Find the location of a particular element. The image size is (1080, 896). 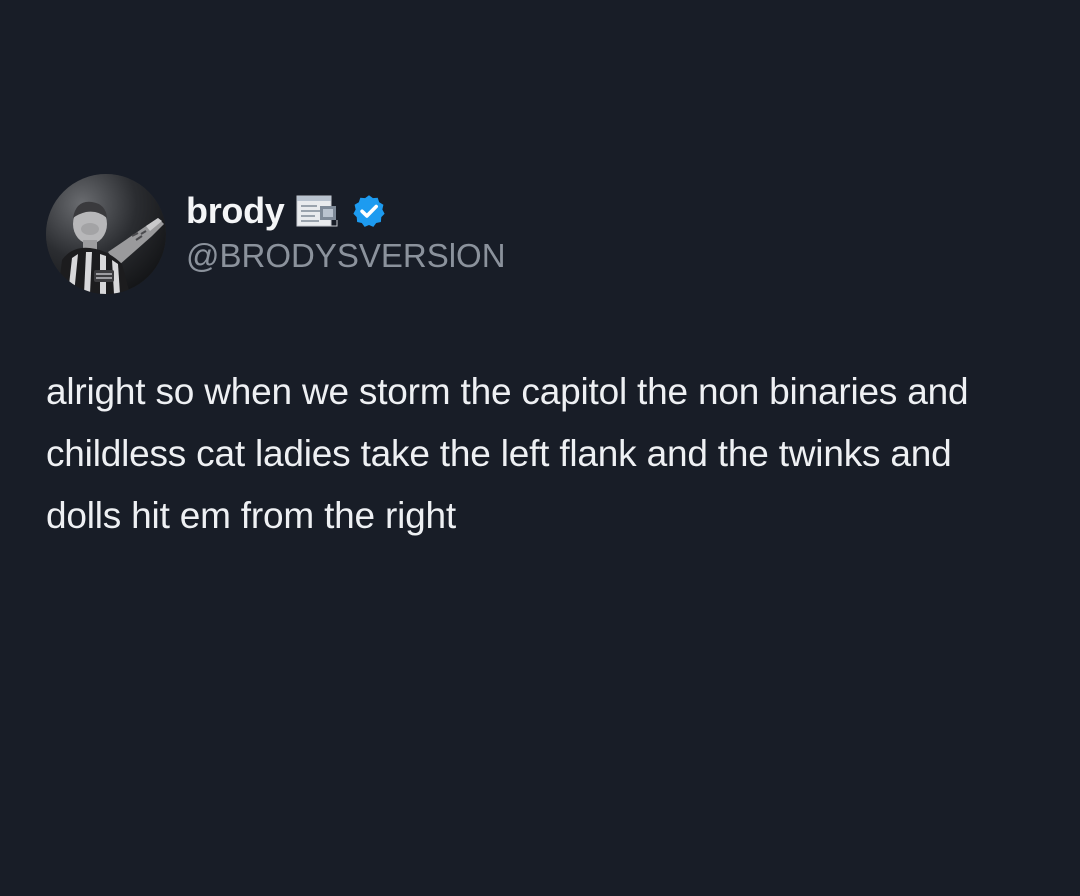

verified-badge-icon is located at coordinates (369, 211).